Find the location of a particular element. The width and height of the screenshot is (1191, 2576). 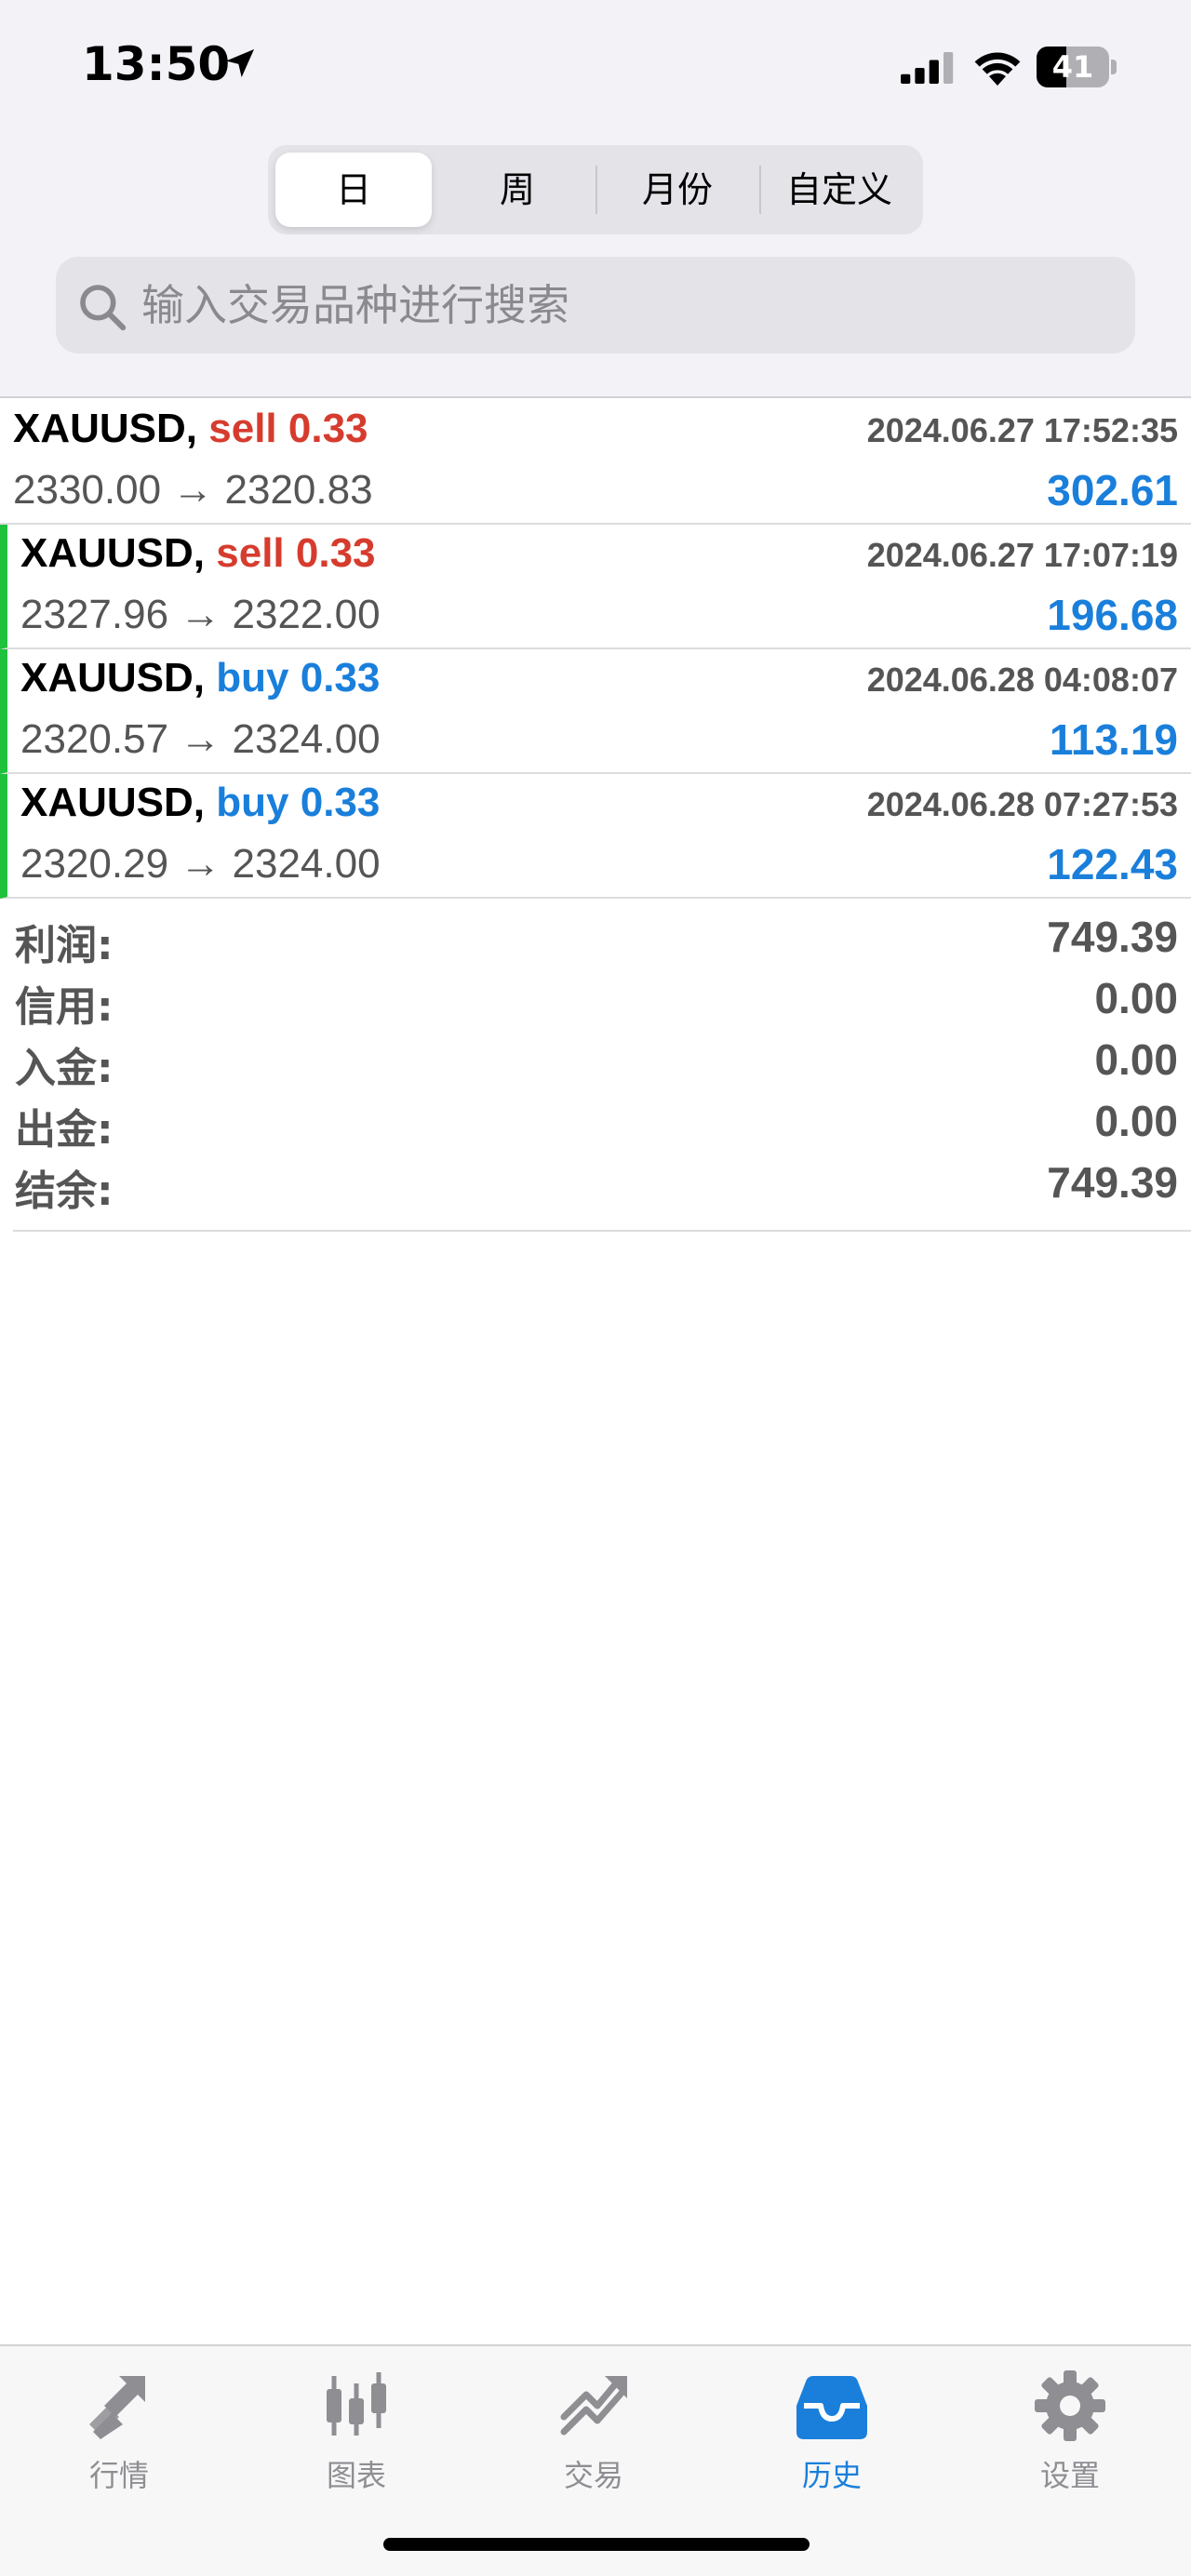

segment-day: 日 is located at coordinates (353, 190).